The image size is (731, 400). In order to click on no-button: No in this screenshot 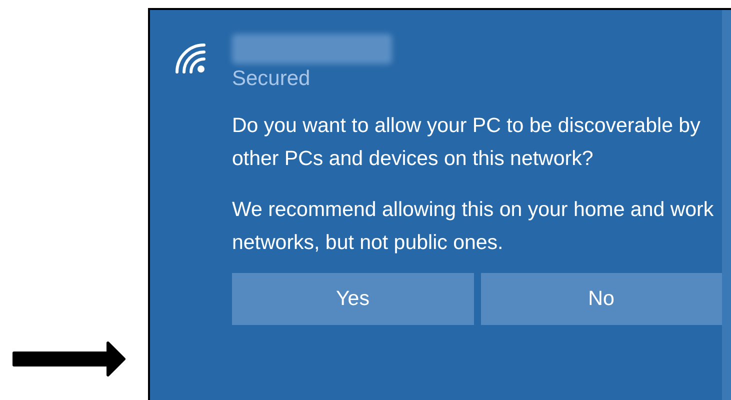, I will do `click(601, 299)`.